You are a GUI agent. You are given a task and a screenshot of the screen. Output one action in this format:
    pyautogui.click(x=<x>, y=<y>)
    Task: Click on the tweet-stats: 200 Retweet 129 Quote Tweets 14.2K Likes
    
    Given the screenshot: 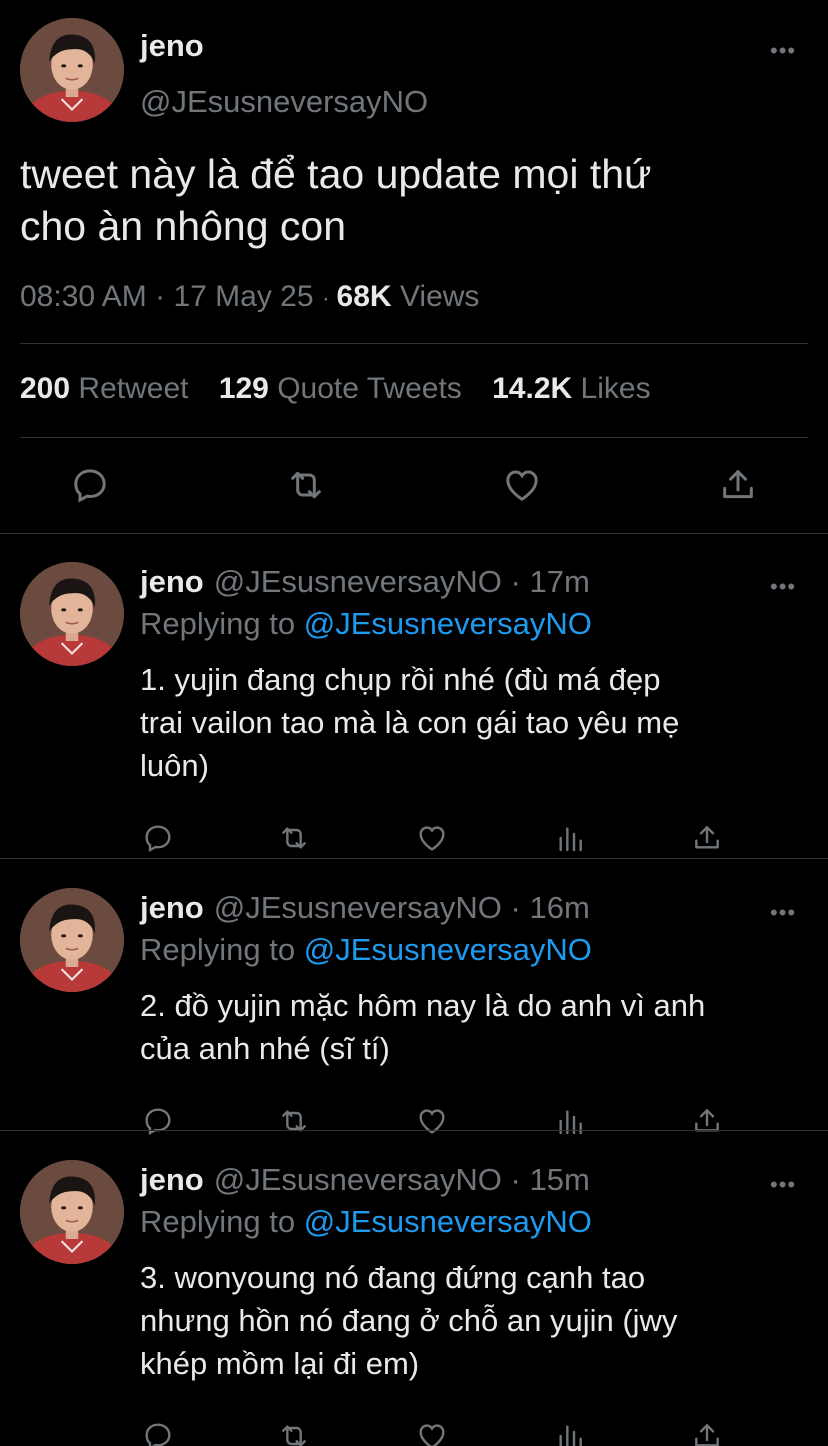 What is the action you would take?
    pyautogui.click(x=346, y=389)
    